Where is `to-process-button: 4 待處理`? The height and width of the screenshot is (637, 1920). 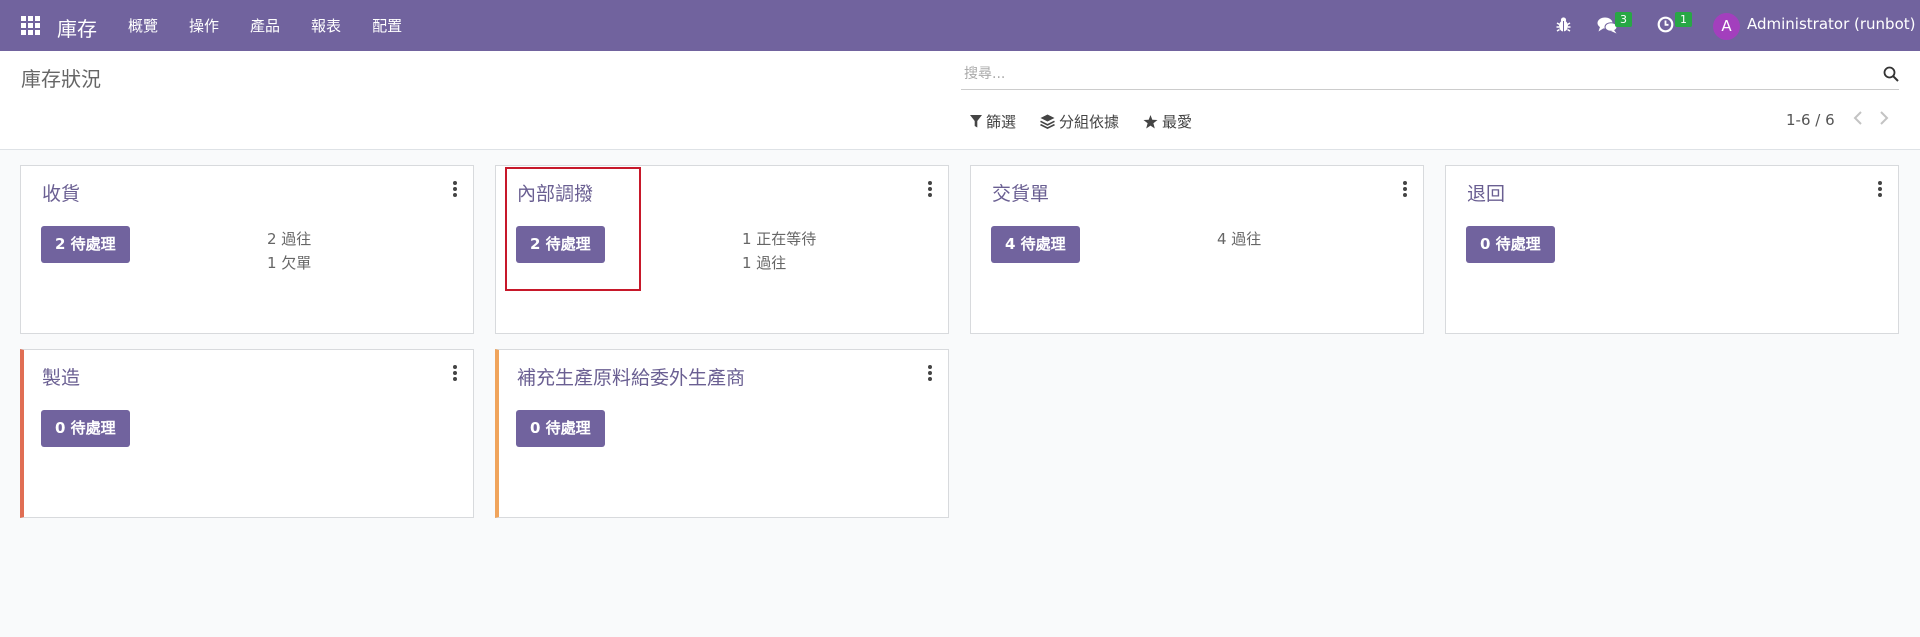 to-process-button: 4 待處理 is located at coordinates (1035, 244).